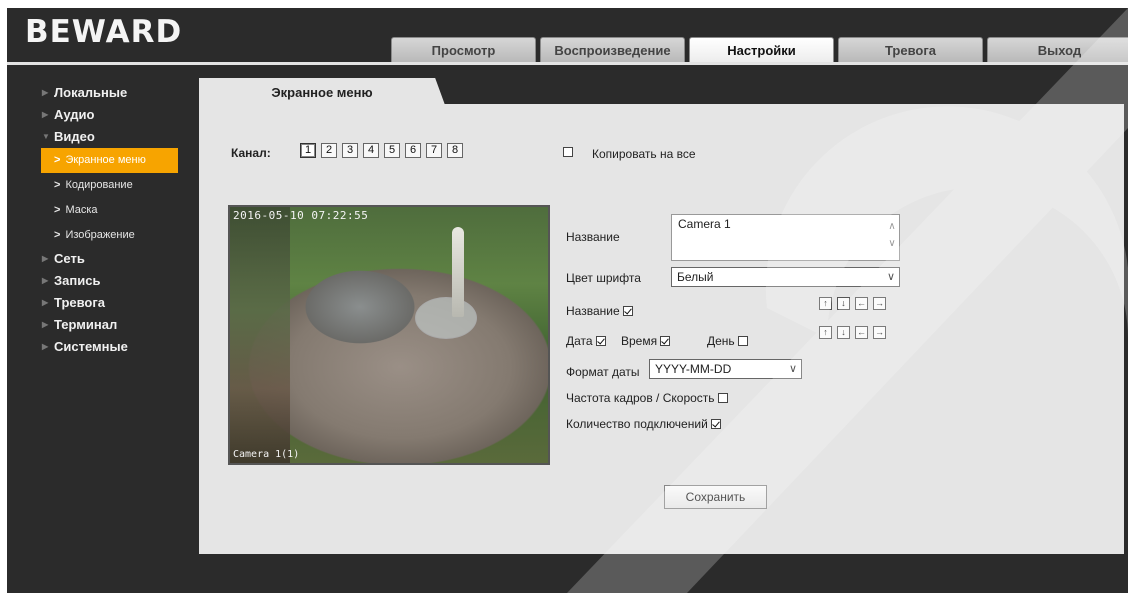 This screenshot has width=1135, height=593. Describe the element at coordinates (413, 150) in the screenshot. I see `channel-button-6: 6` at that location.